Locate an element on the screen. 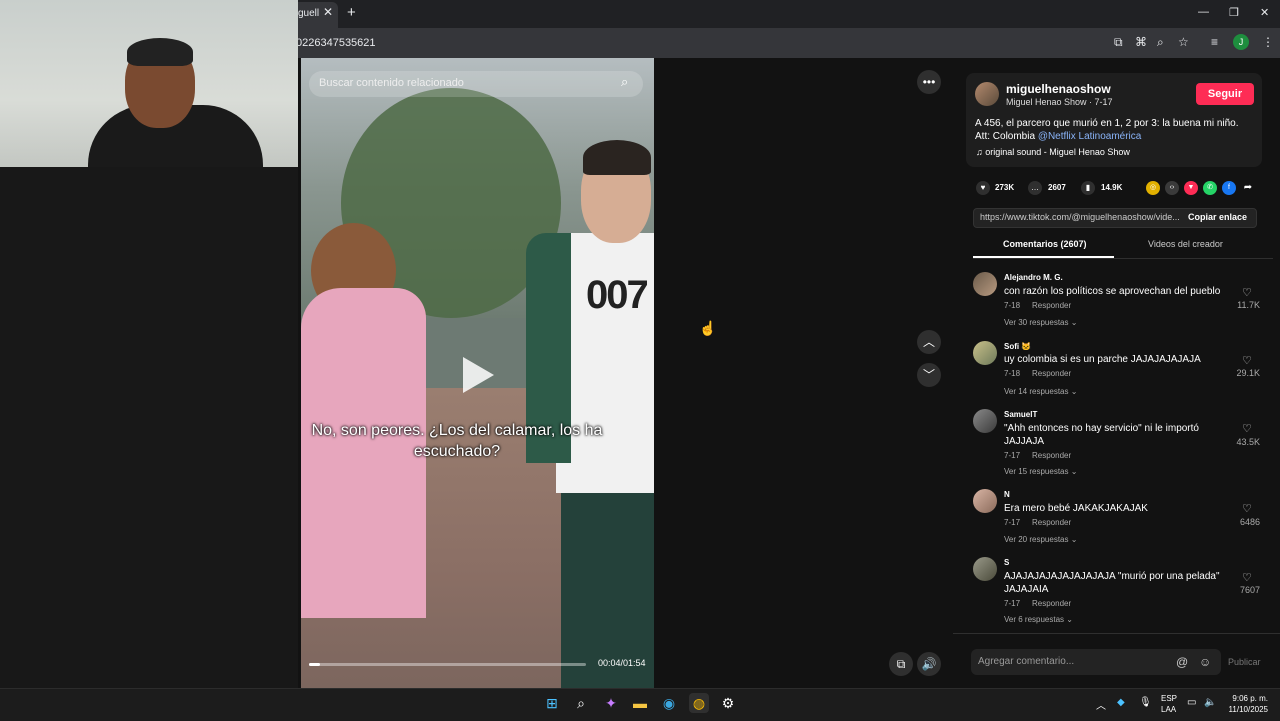  zoom-icon: ⌕ is located at coordinates (1160, 42).